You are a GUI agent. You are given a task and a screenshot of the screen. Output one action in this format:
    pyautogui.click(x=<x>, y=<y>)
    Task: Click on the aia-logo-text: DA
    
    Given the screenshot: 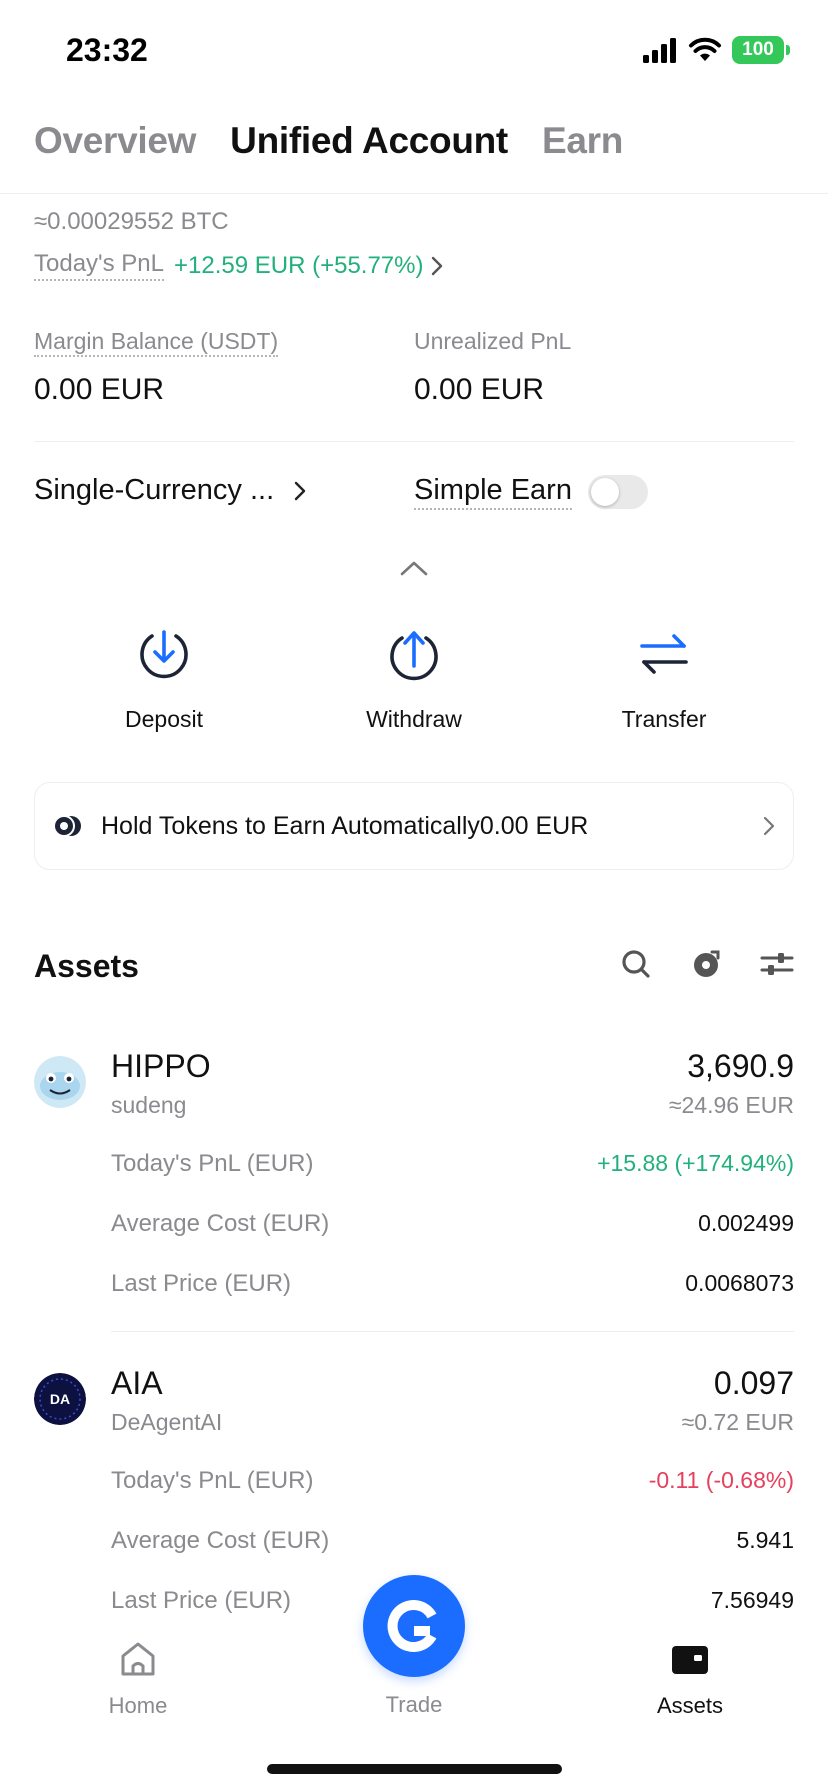 What is the action you would take?
    pyautogui.click(x=60, y=1399)
    